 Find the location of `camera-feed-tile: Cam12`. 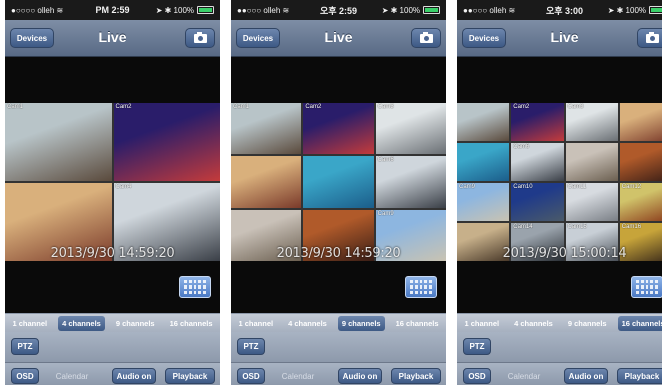

camera-feed-tile: Cam12 is located at coordinates (640, 202).